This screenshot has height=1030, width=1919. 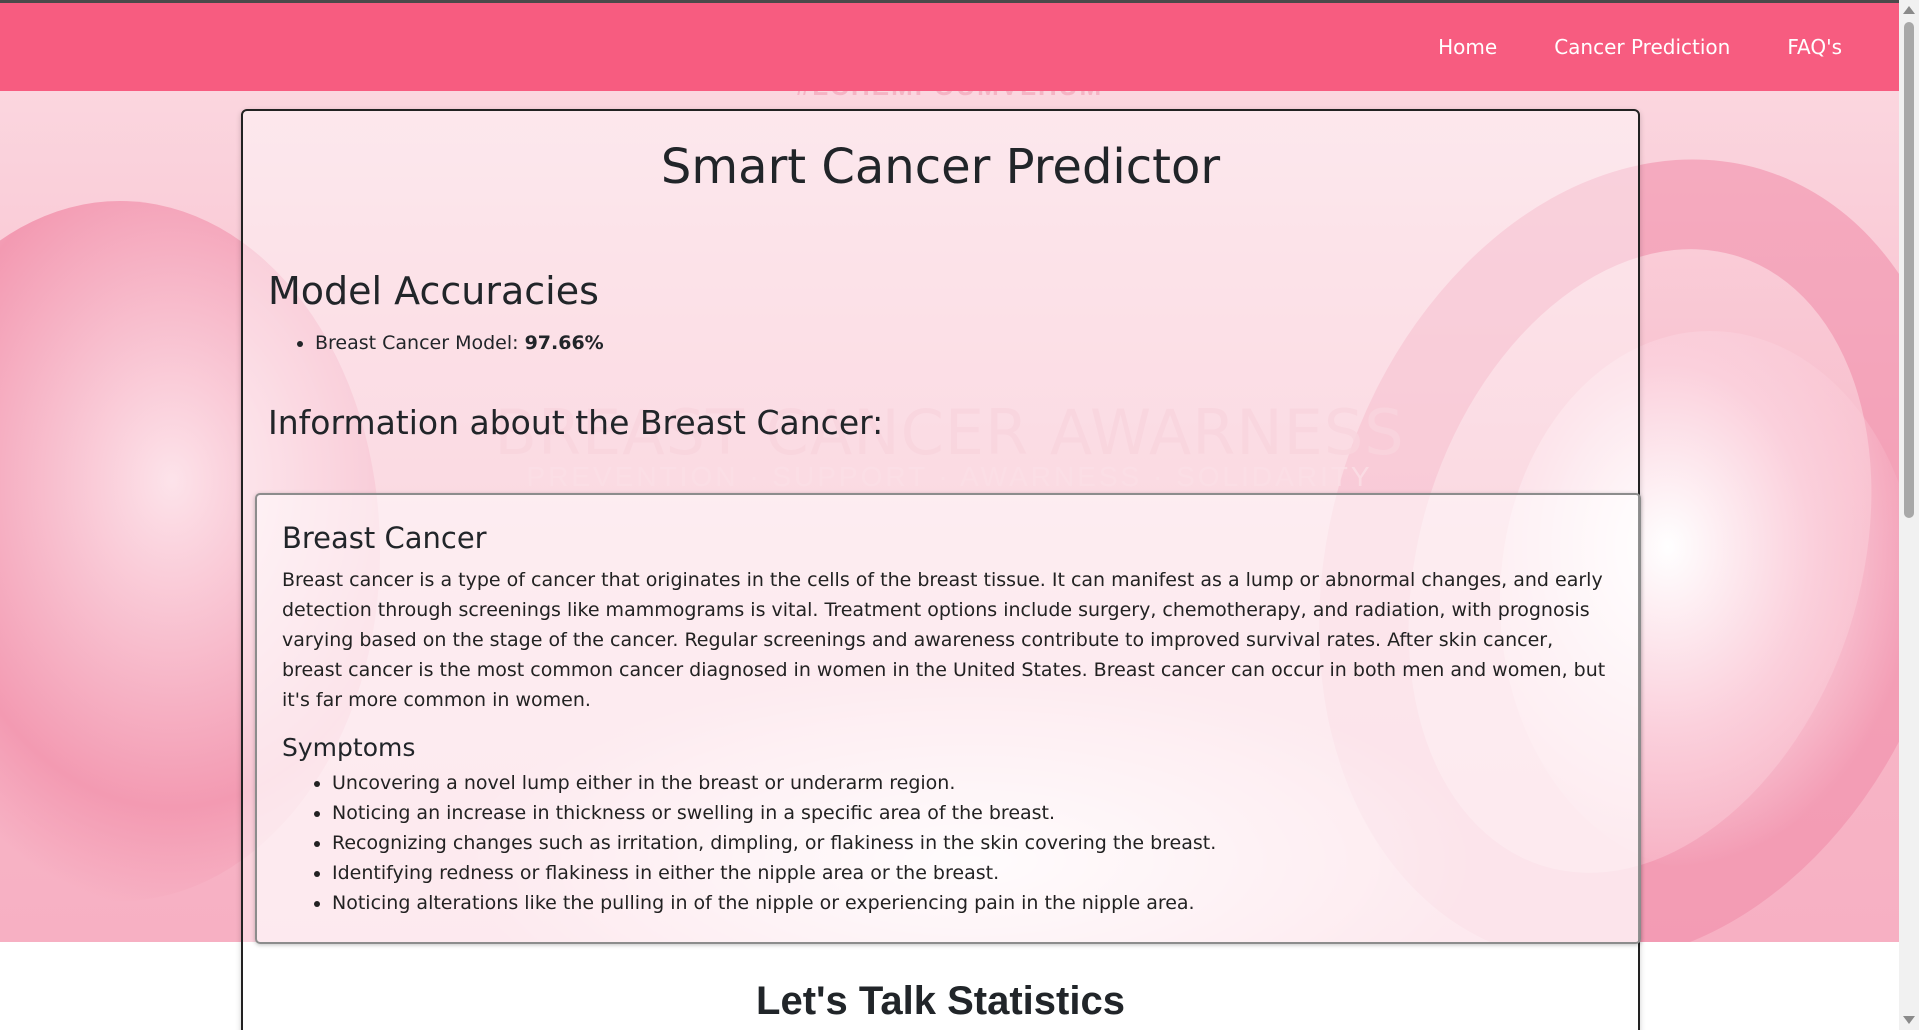 I want to click on accuracy-value: 97.66%, so click(x=564, y=343).